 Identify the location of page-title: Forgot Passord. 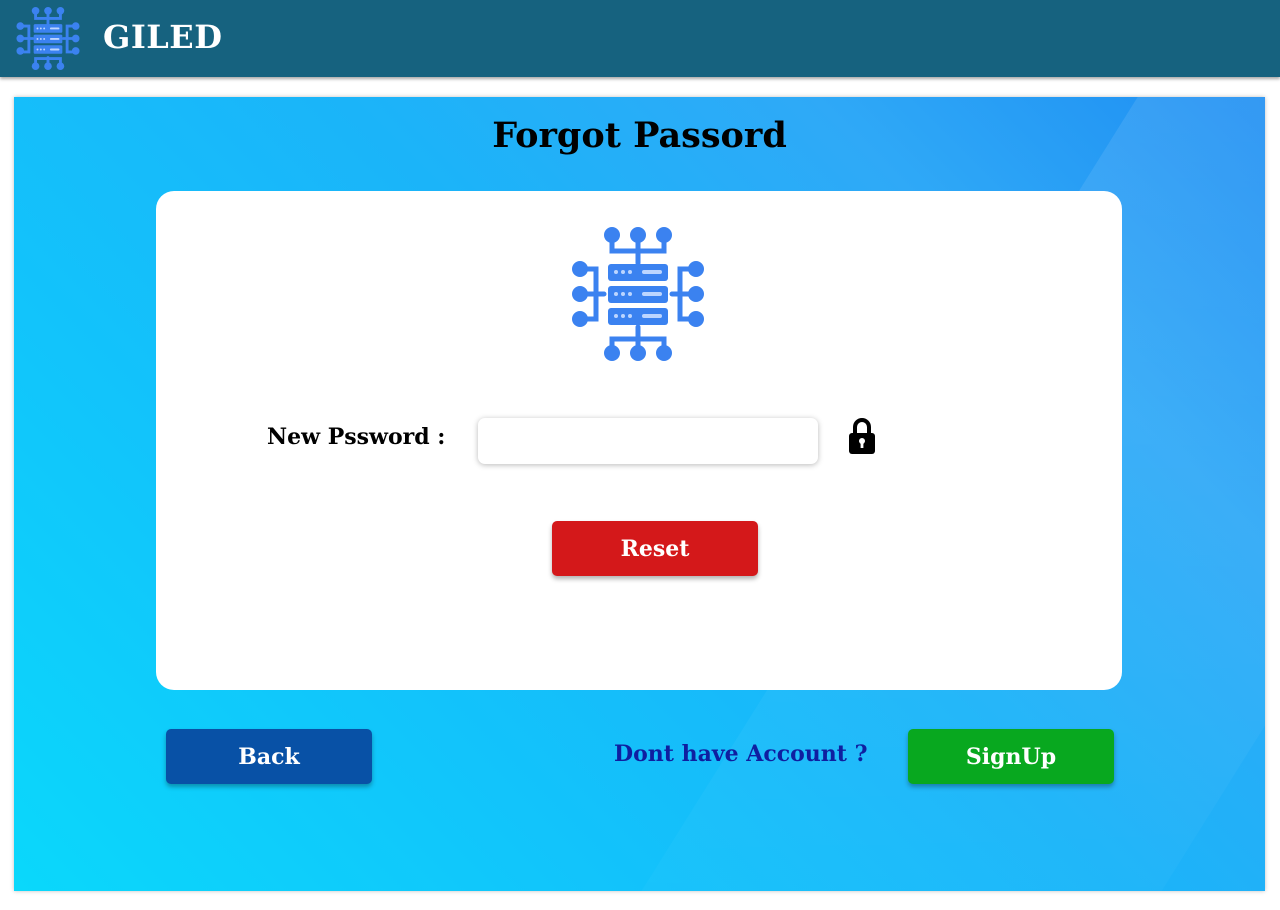
(639, 135).